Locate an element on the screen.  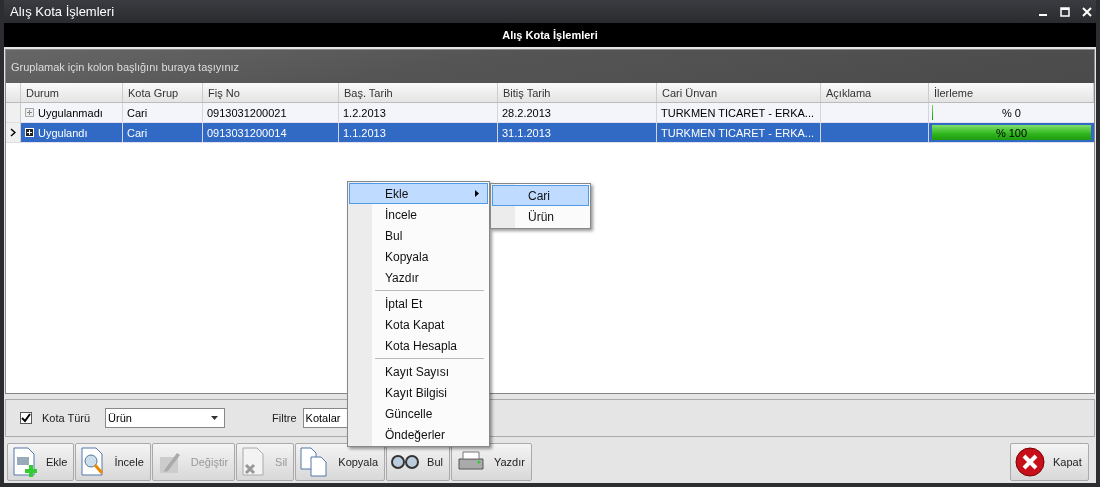
menu-item-label: Ekle is located at coordinates (397, 193).